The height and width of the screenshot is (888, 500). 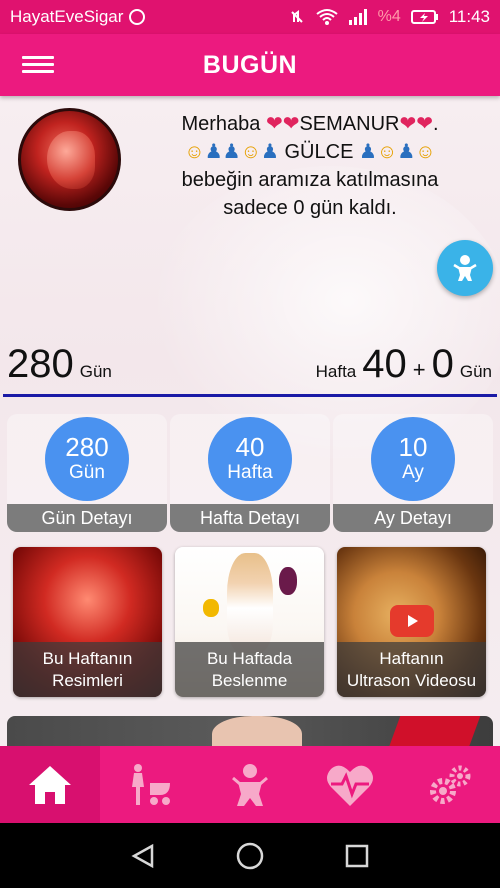 What do you see at coordinates (288, 581) in the screenshot?
I see `grapes-image` at bounding box center [288, 581].